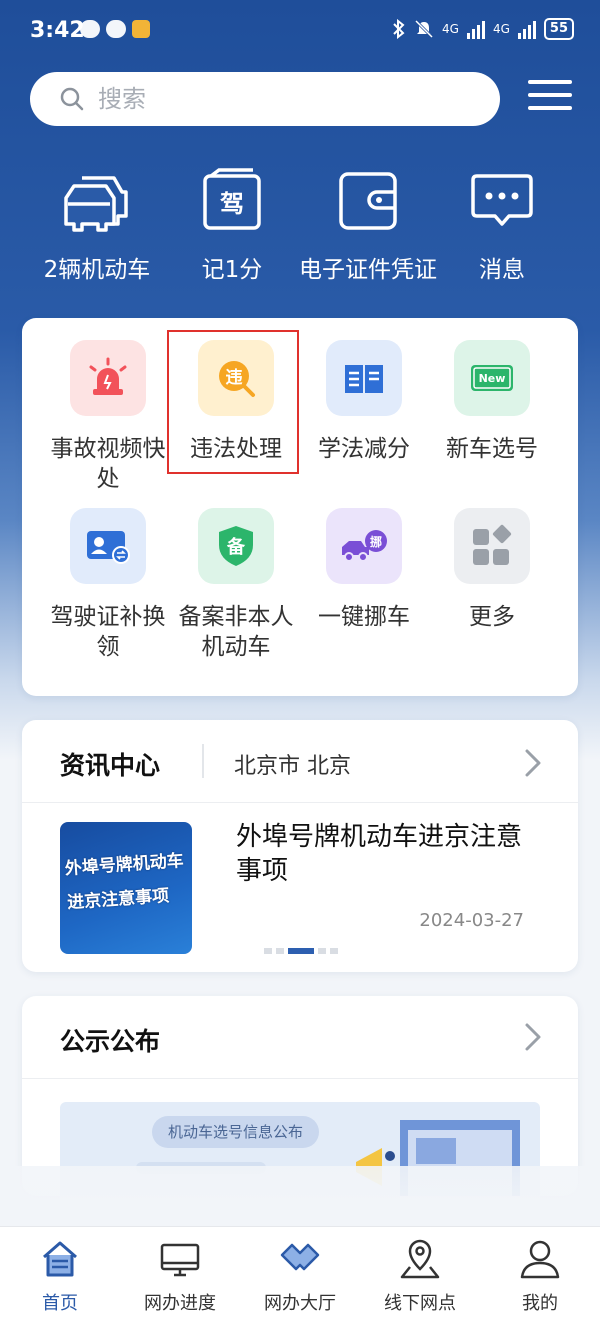  What do you see at coordinates (386, 854) in the screenshot?
I see `news-item-title: 外埠号牌机动车进京注意事项` at bounding box center [386, 854].